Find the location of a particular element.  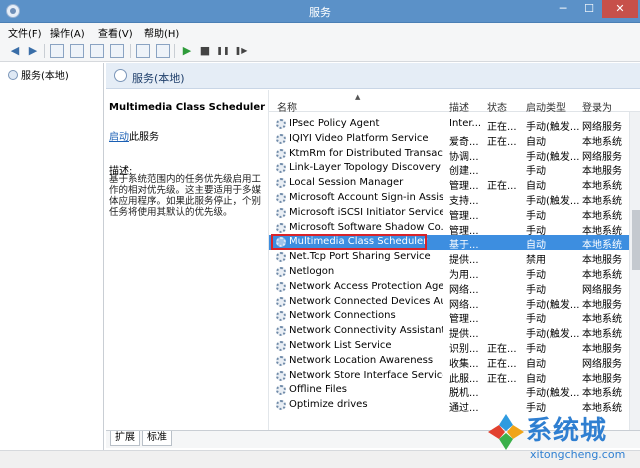

column-name: 名称 is located at coordinates (287, 106).